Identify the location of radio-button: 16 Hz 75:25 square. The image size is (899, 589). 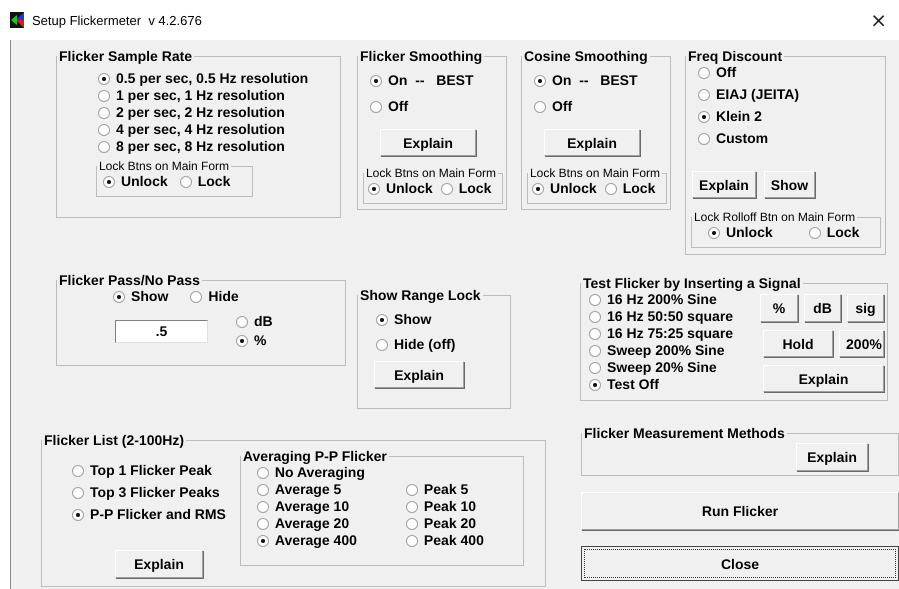
(661, 333).